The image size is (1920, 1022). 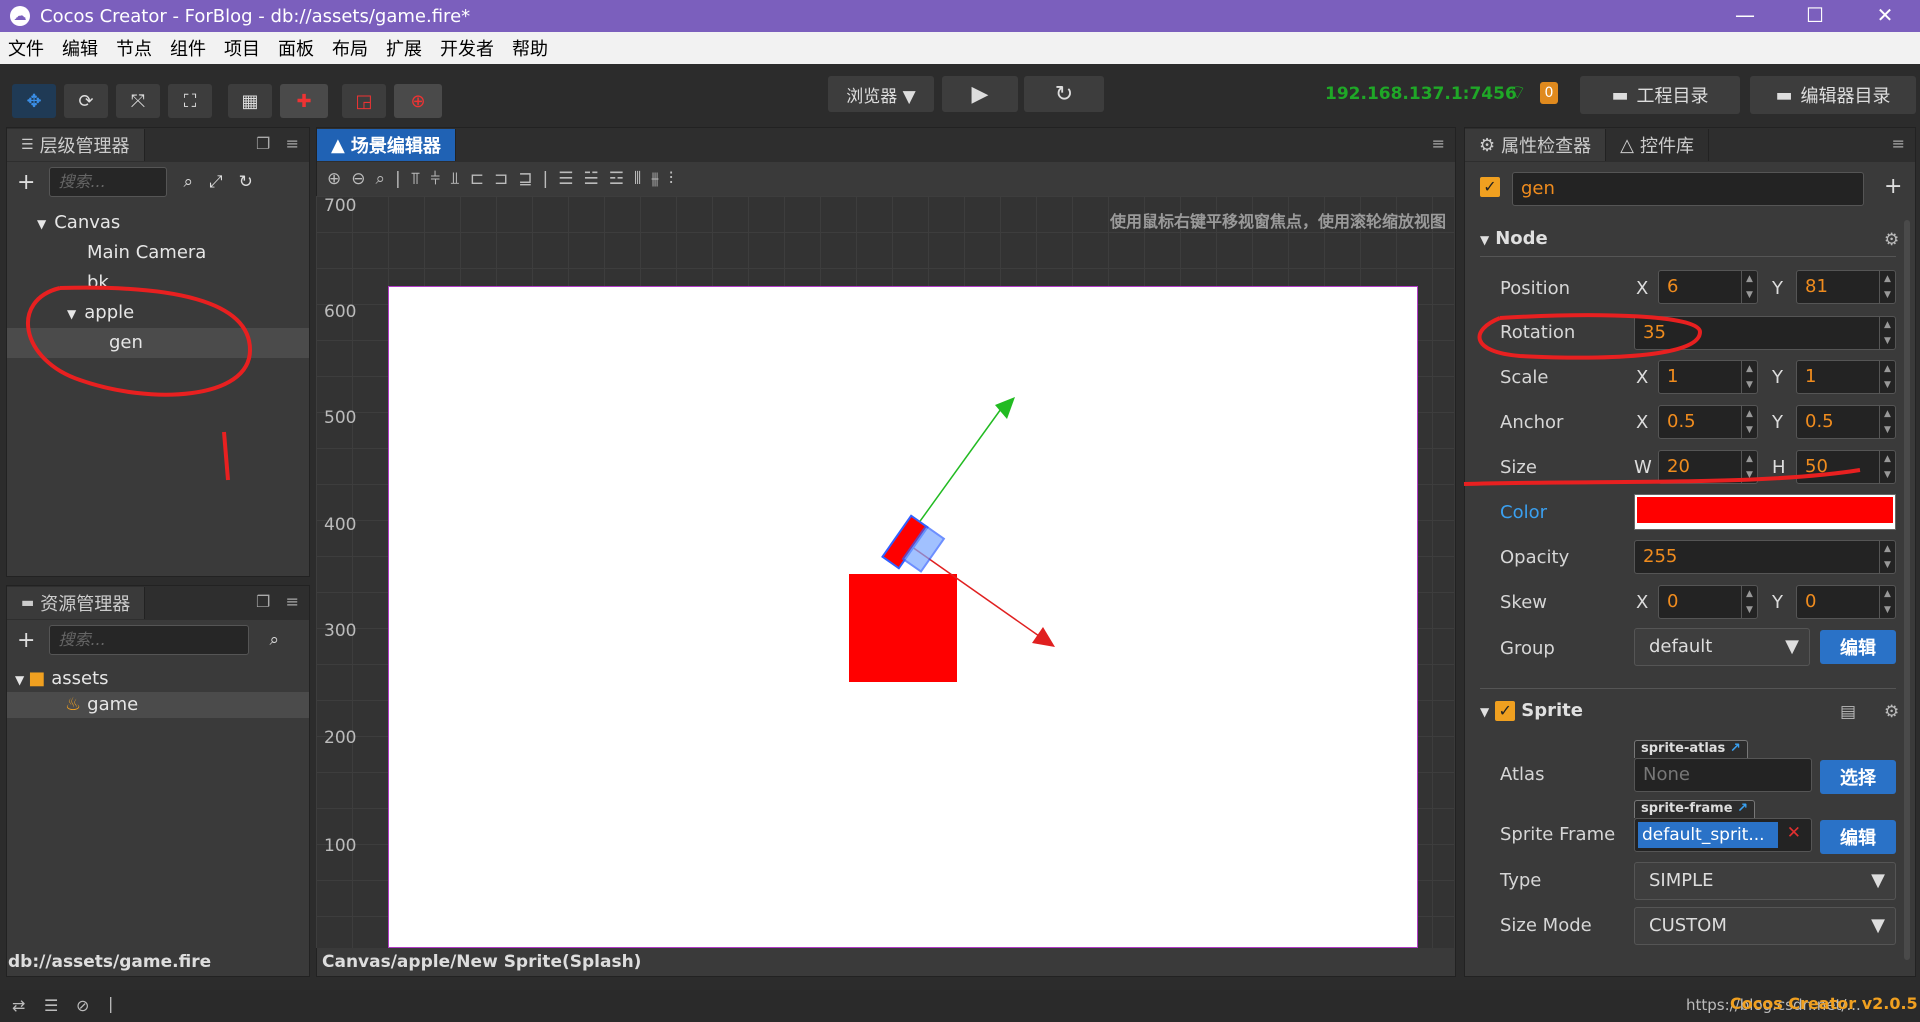 I want to click on menu-project: 项目, so click(x=242, y=48).